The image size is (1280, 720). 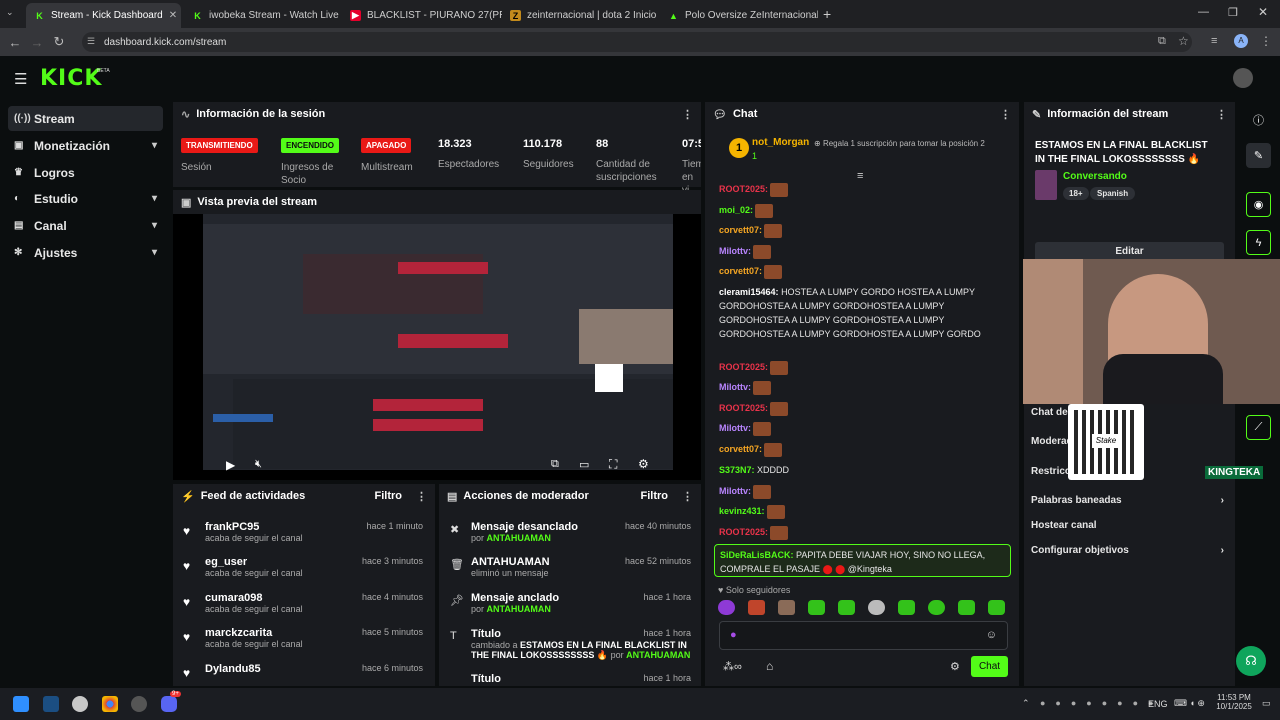 What do you see at coordinates (1052, 441) in the screenshot?
I see `menu-moderation: Moderad` at bounding box center [1052, 441].